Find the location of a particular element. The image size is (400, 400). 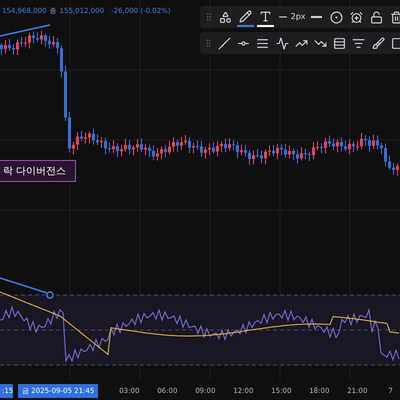

trash-icon is located at coordinates (395, 17).